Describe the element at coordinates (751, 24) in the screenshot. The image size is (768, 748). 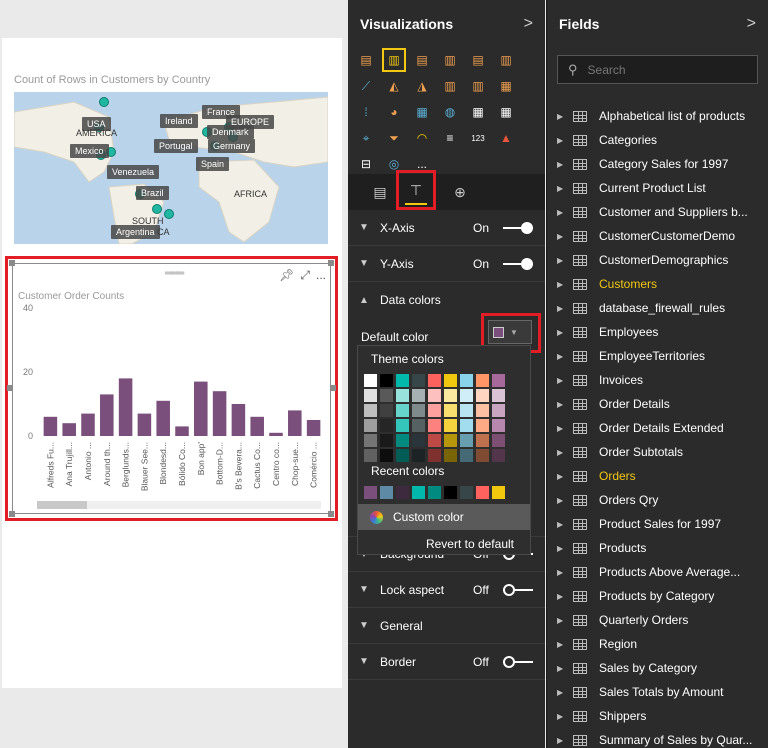
I see `collapse-fields-icon: >` at that location.